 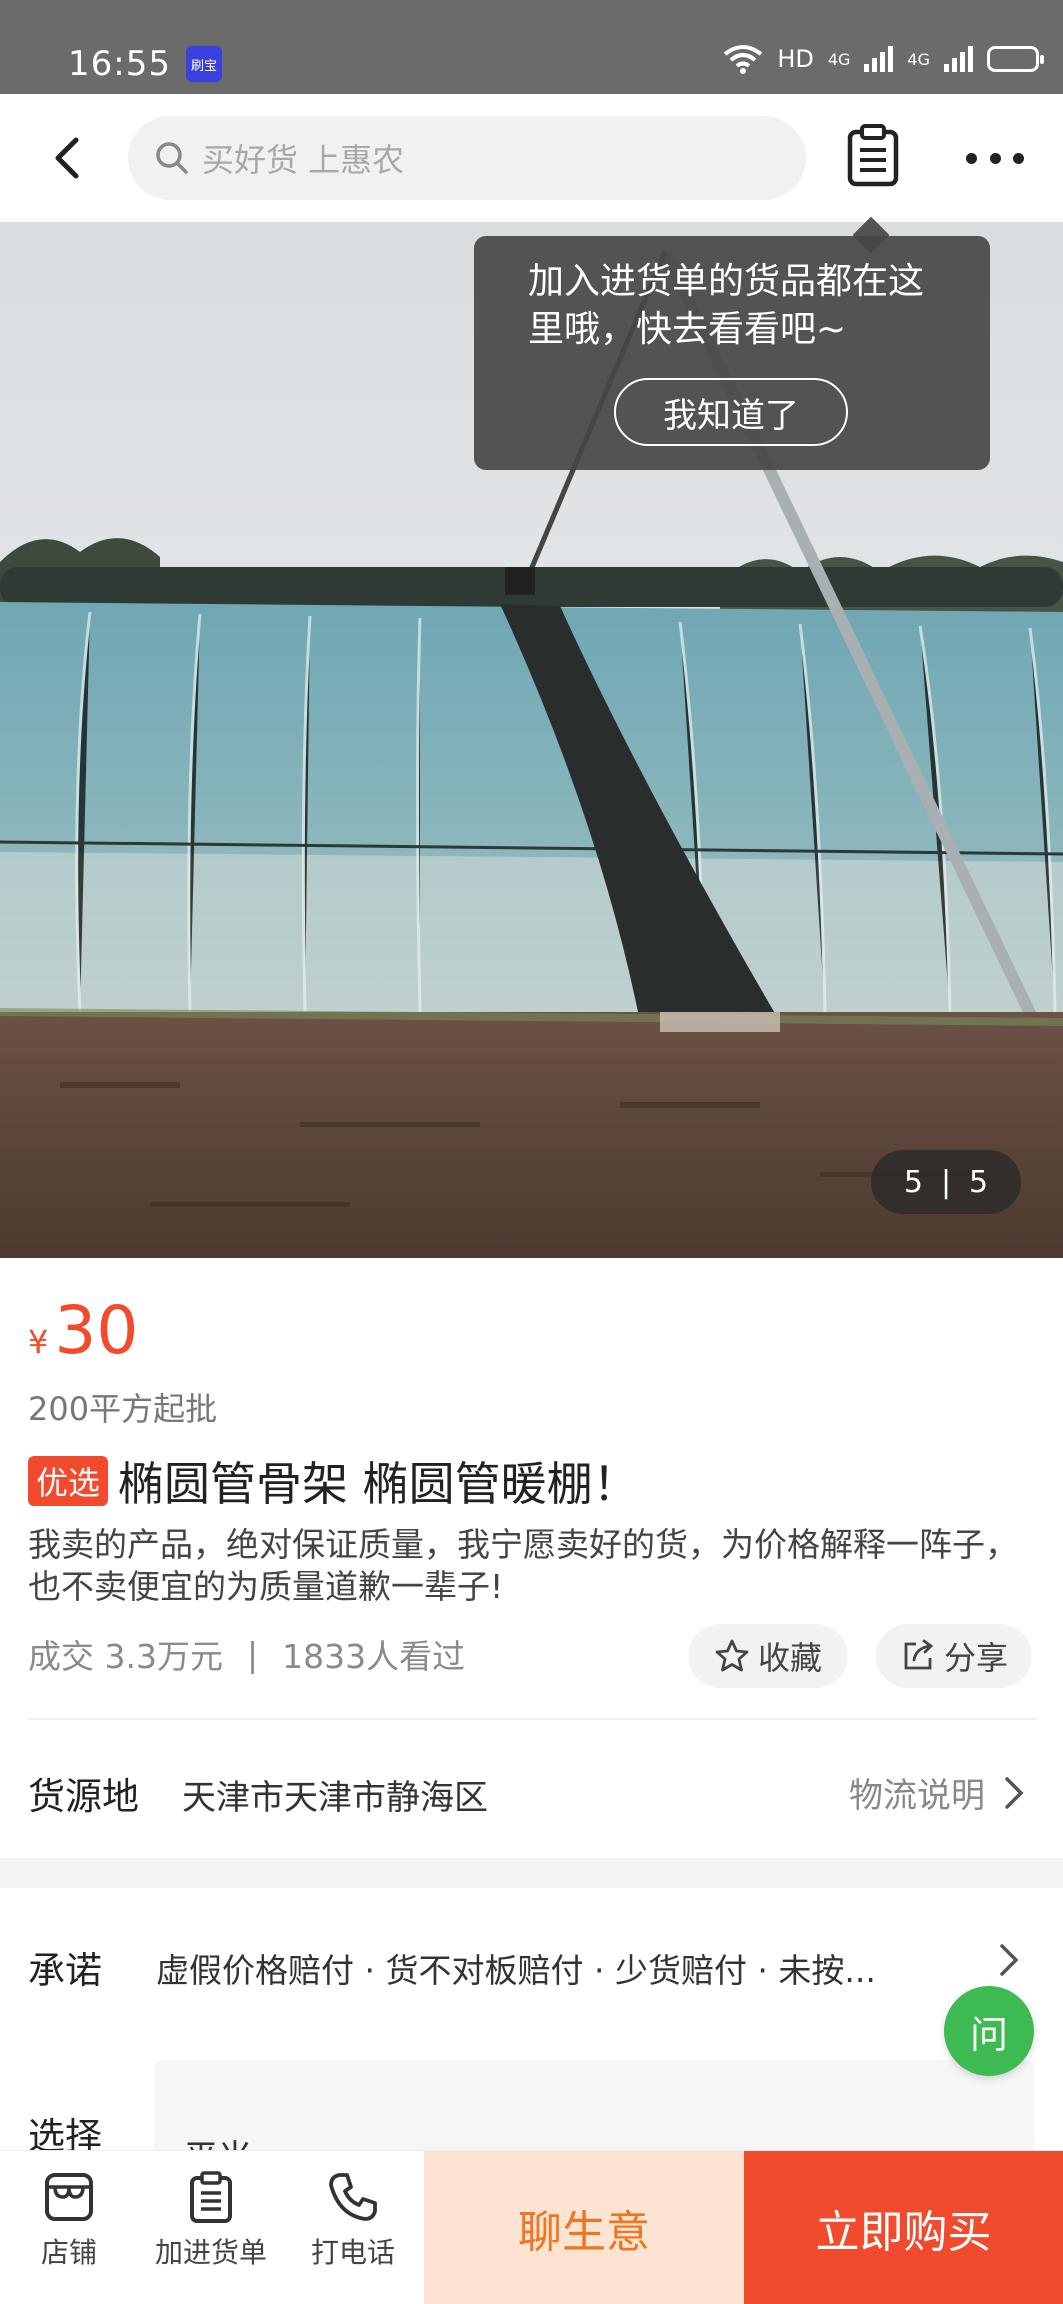 I want to click on search-icon, so click(x=172, y=158).